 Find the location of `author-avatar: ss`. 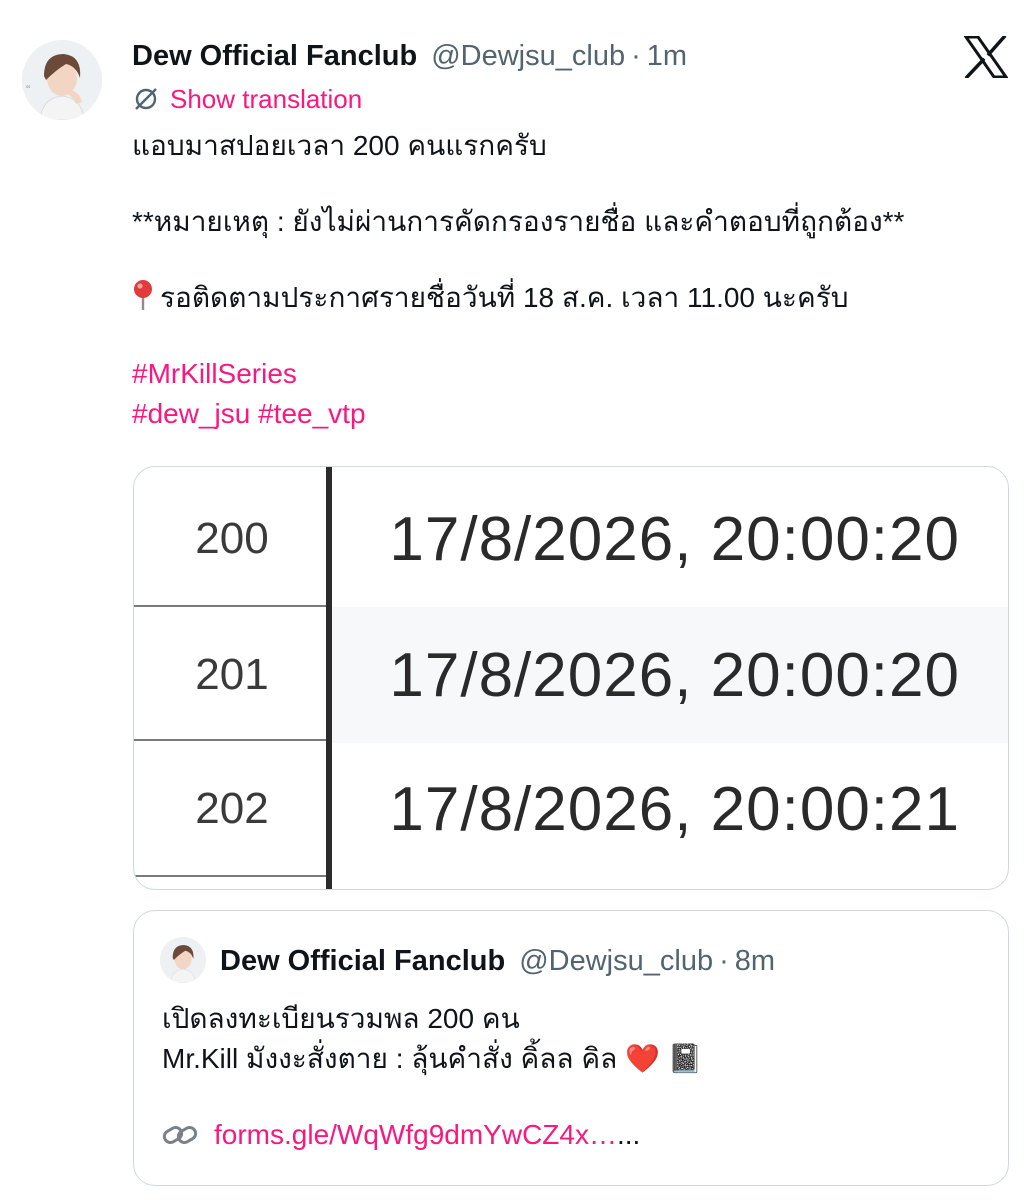

author-avatar: ss is located at coordinates (62, 80).